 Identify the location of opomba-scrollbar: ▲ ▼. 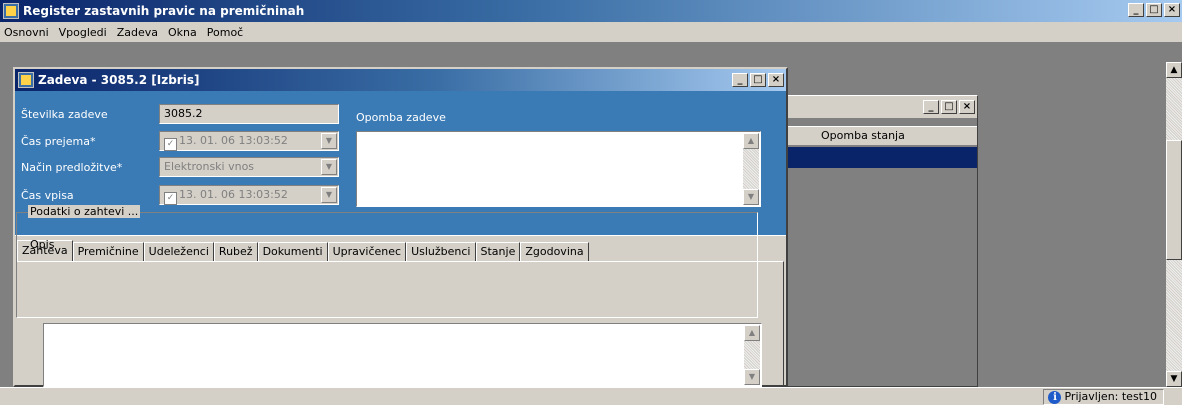
(751, 169).